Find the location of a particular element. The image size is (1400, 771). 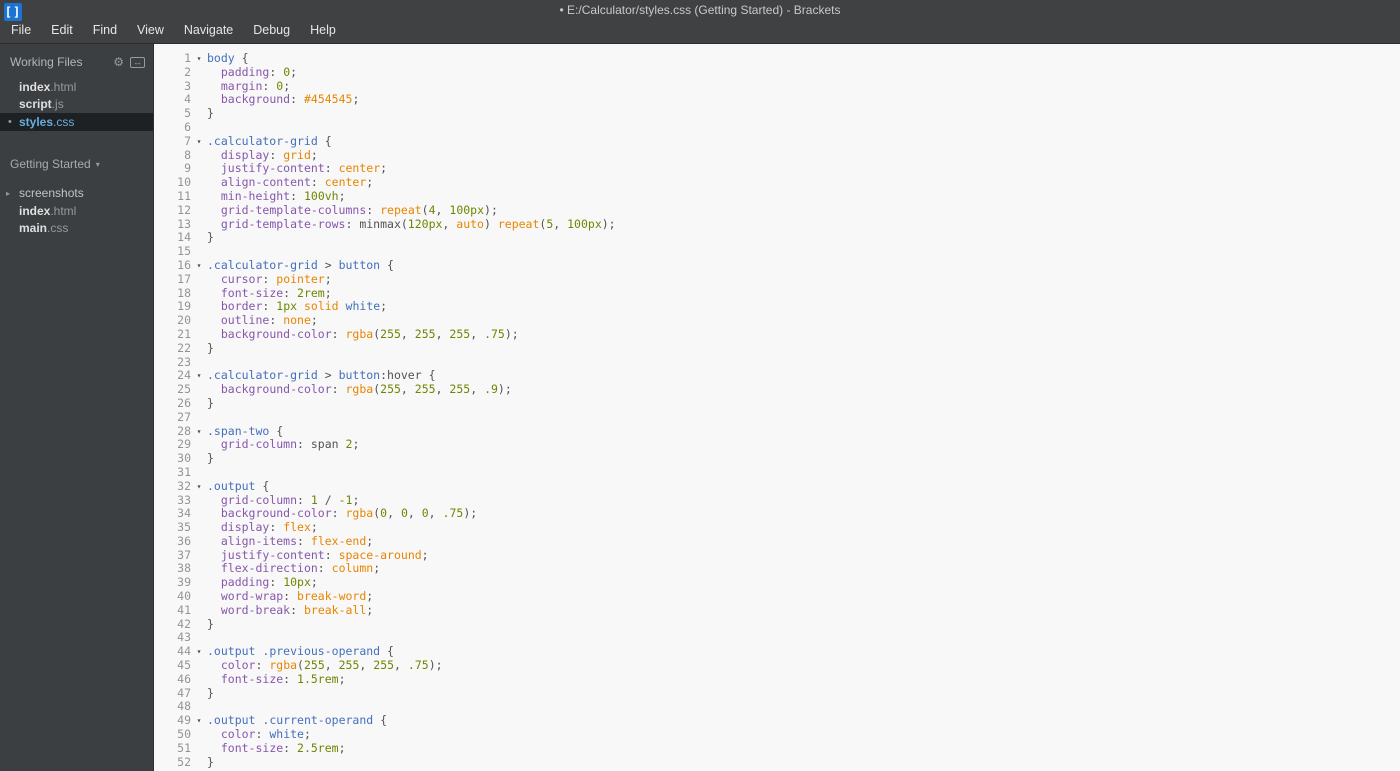

line-number: 11 is located at coordinates (184, 195).